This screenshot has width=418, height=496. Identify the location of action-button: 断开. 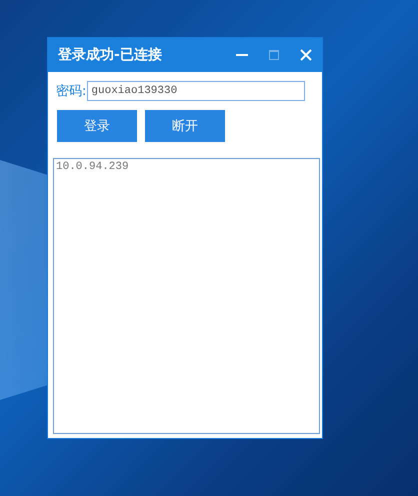
(185, 126).